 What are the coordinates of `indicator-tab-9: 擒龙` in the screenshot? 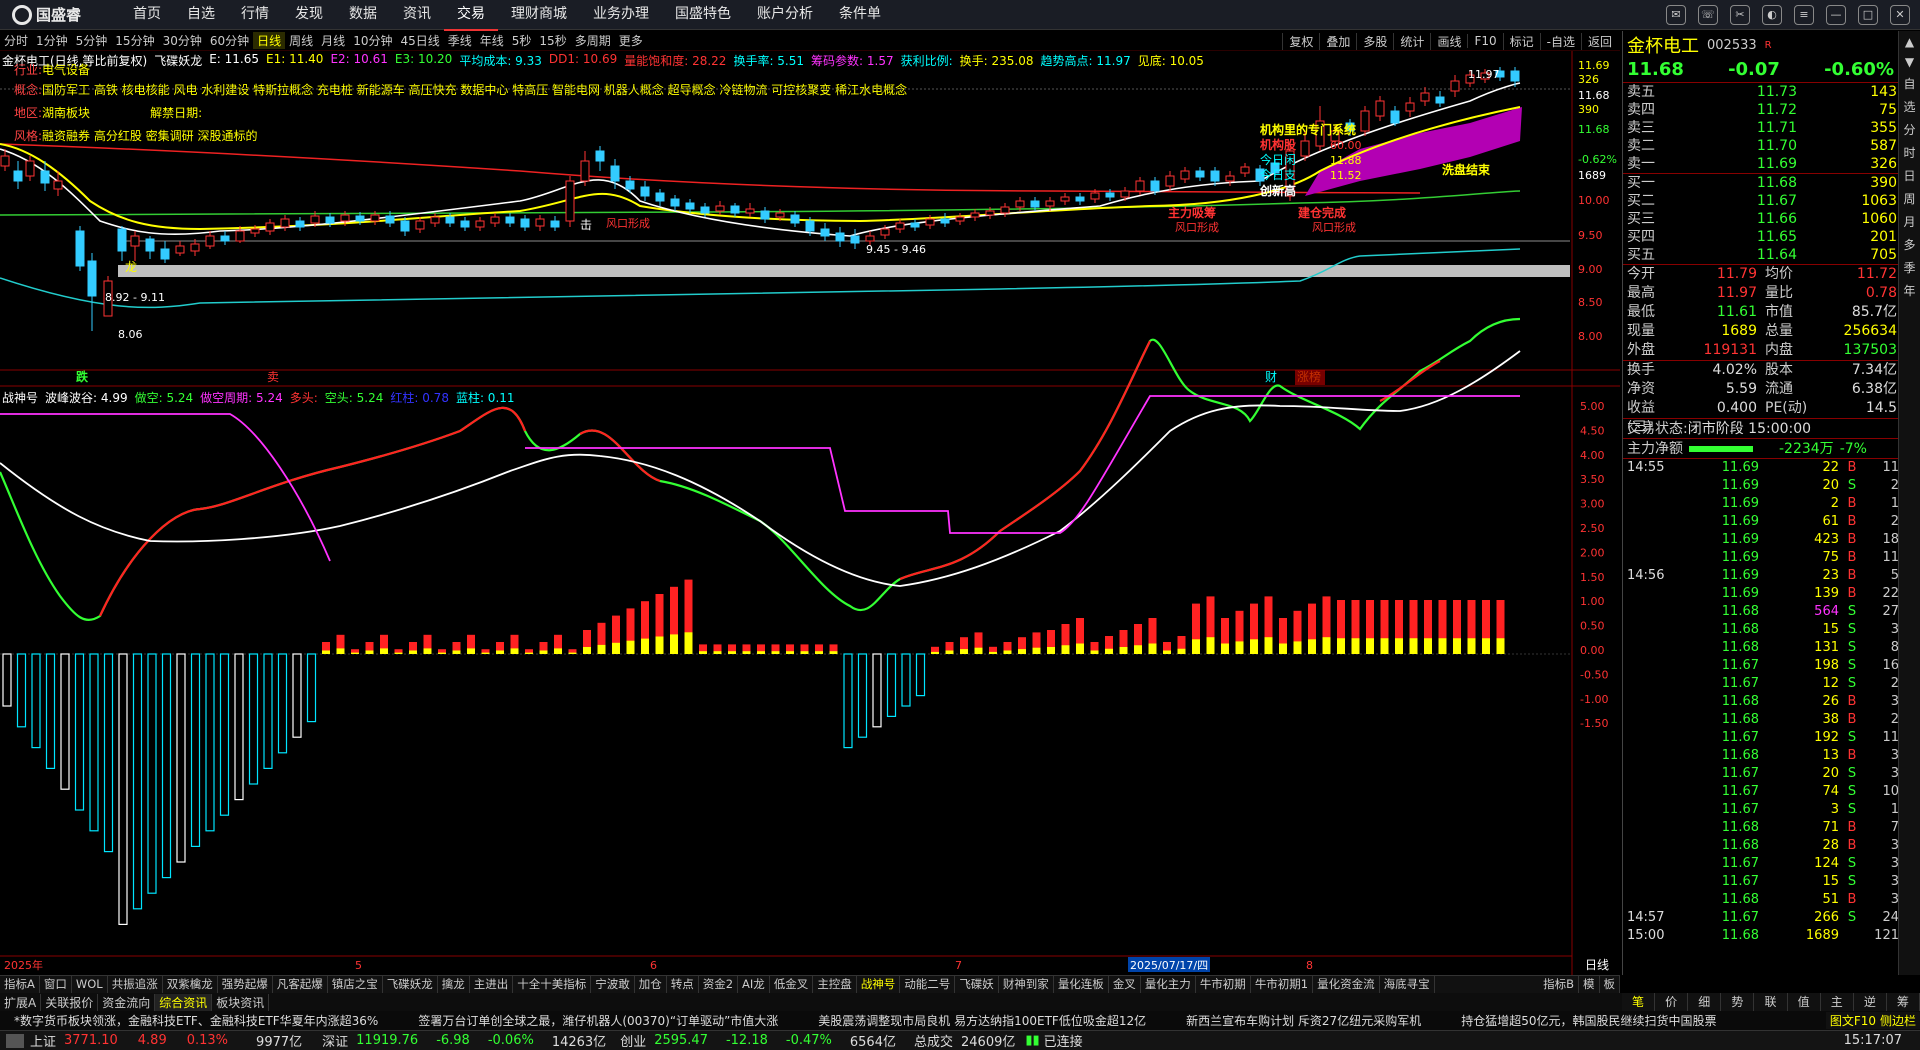 It's located at (454, 984).